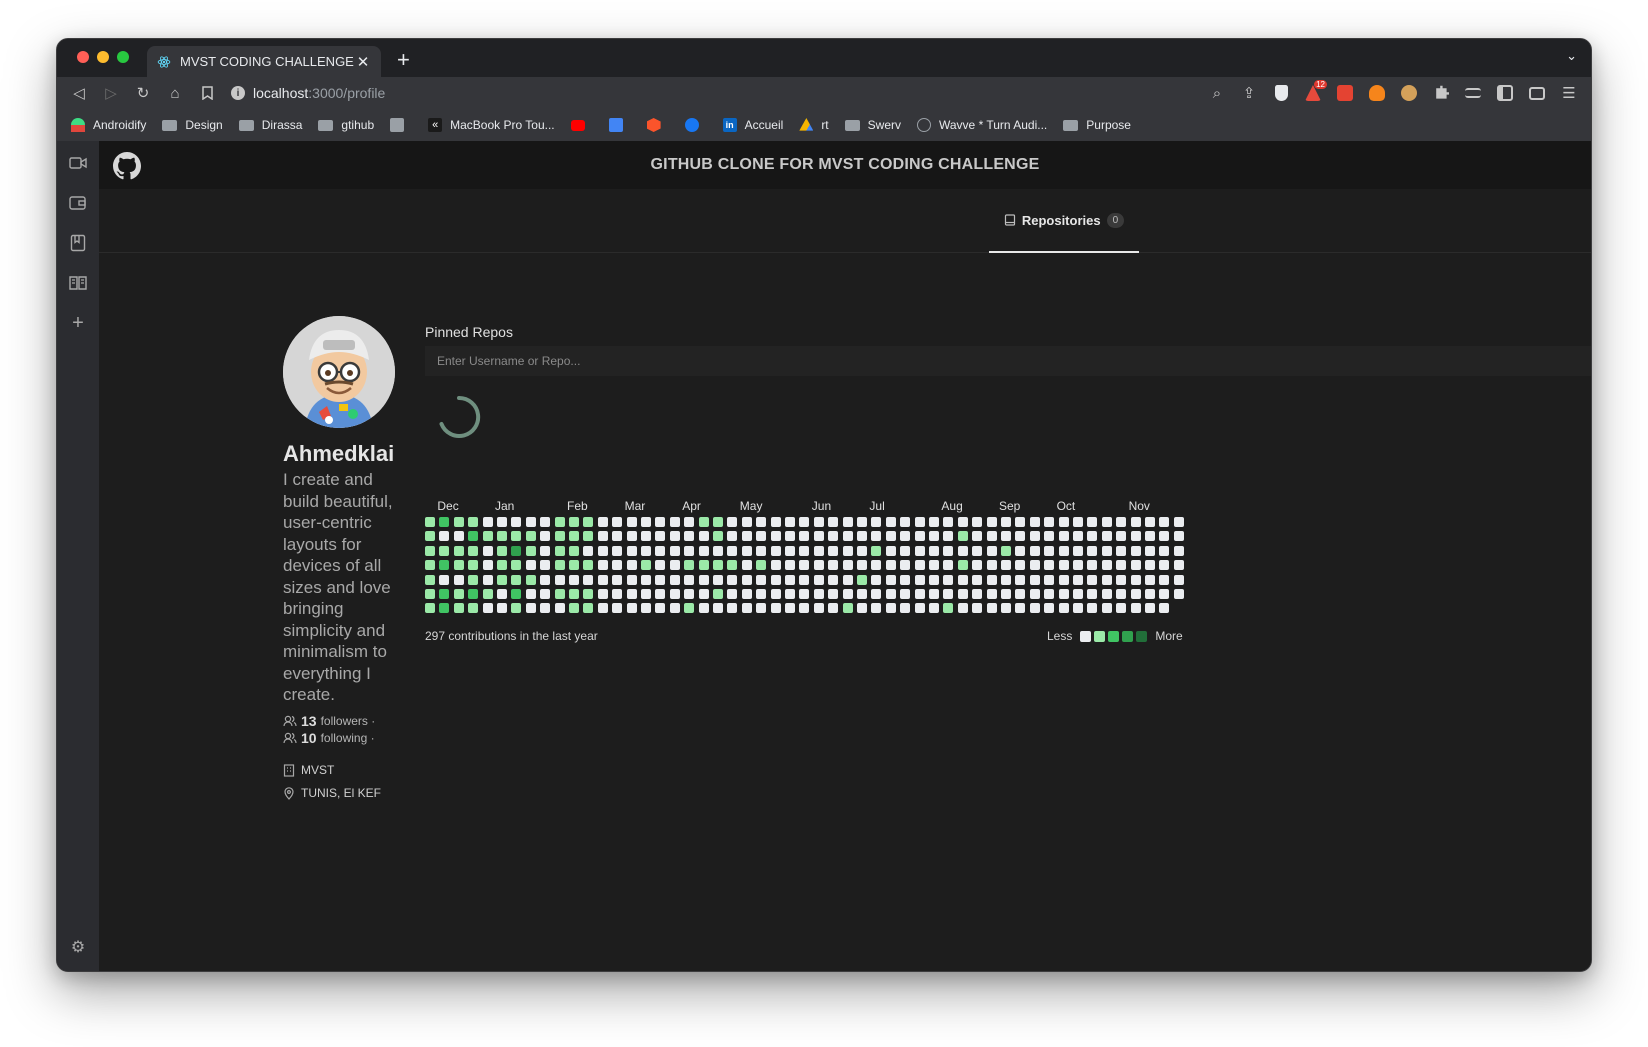  Describe the element at coordinates (78, 323) in the screenshot. I see `add-icon: +` at that location.